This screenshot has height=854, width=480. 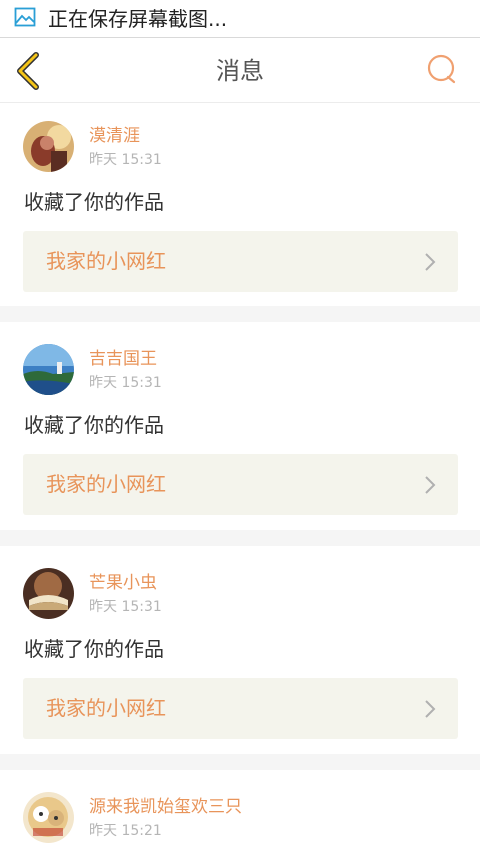 I want to click on message-card: 源来我凯始玺欢三只 昨天 15:21, so click(x=240, y=812).